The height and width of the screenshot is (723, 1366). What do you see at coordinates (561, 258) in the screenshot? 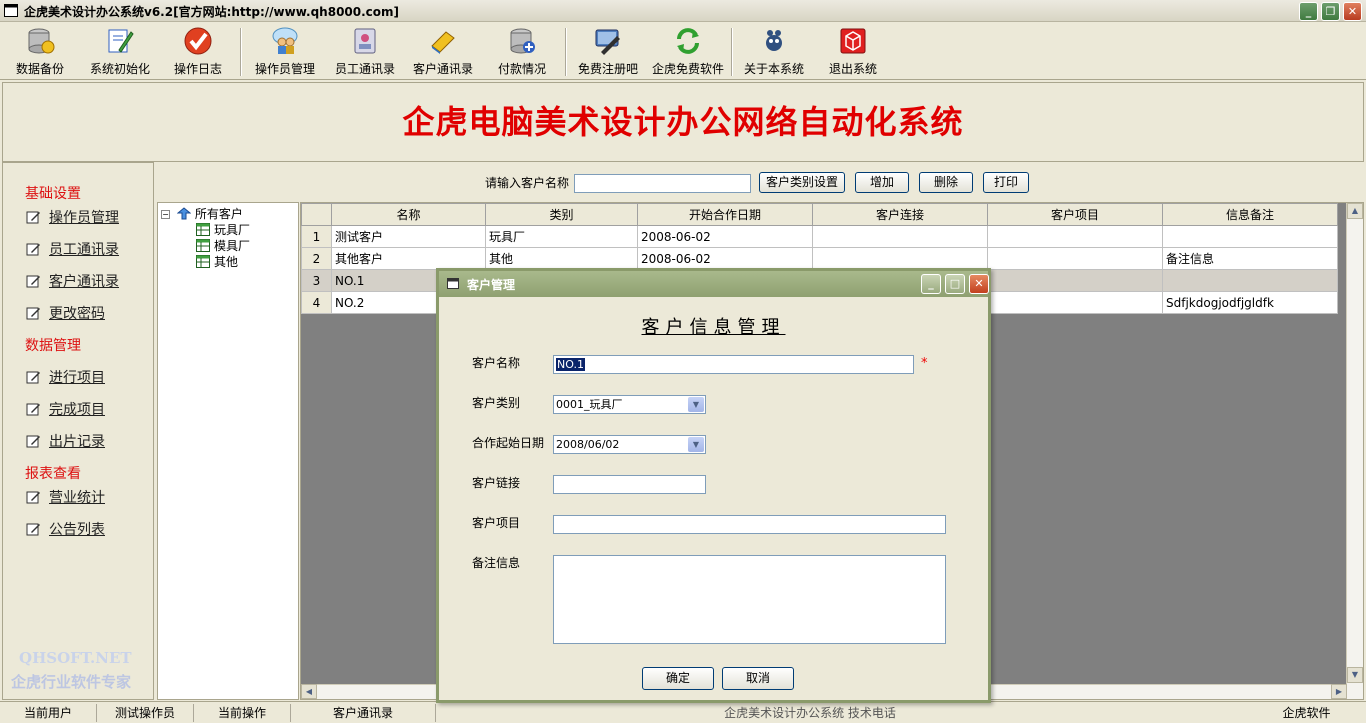
I see `table-cell: 其他` at bounding box center [561, 258].